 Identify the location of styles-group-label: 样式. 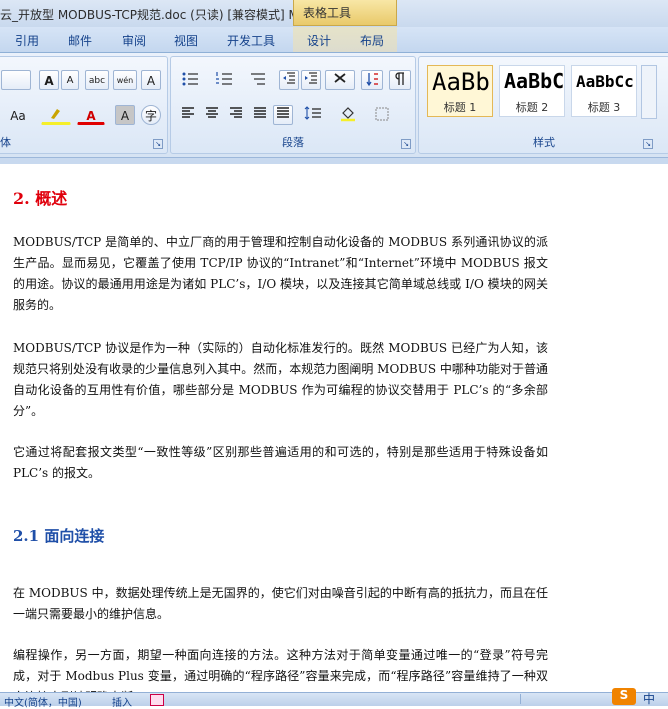
(544, 142).